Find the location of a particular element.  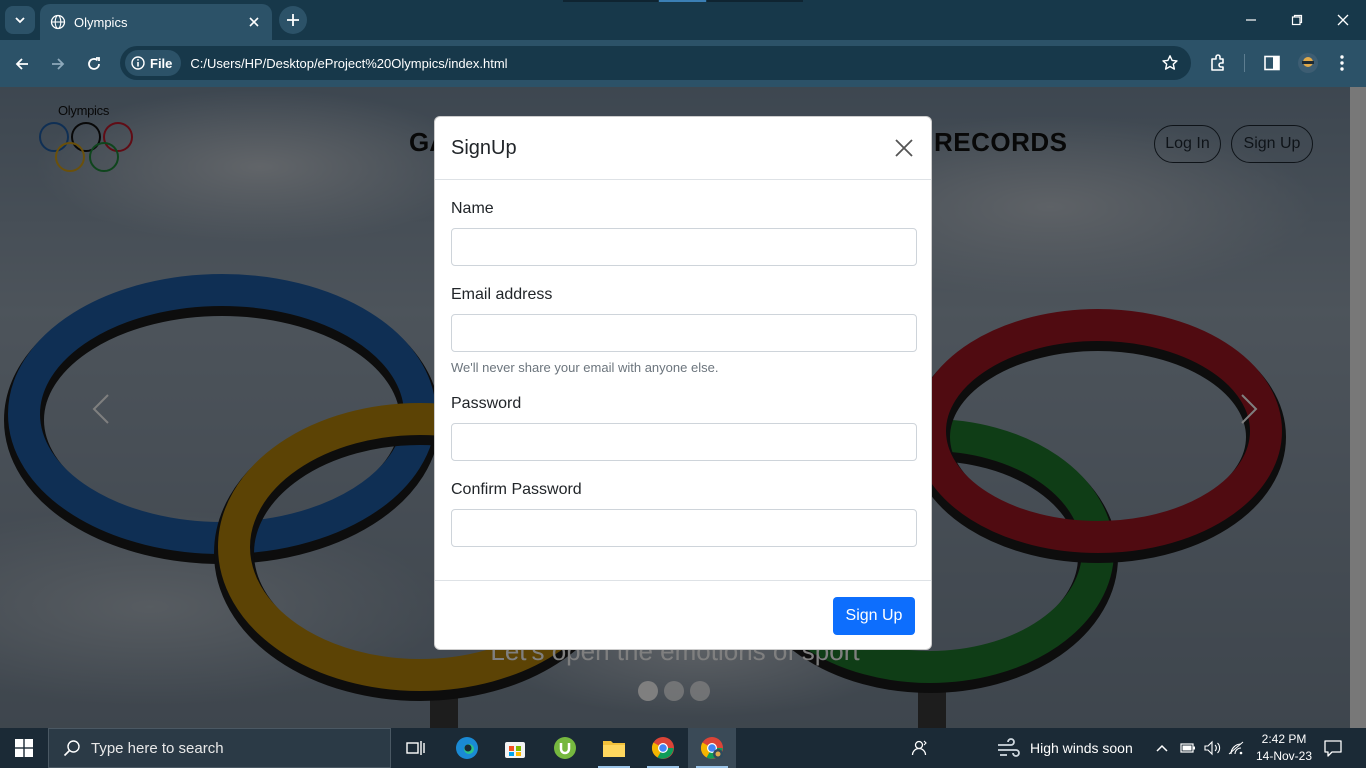

name-field-group: Name is located at coordinates (684, 233).